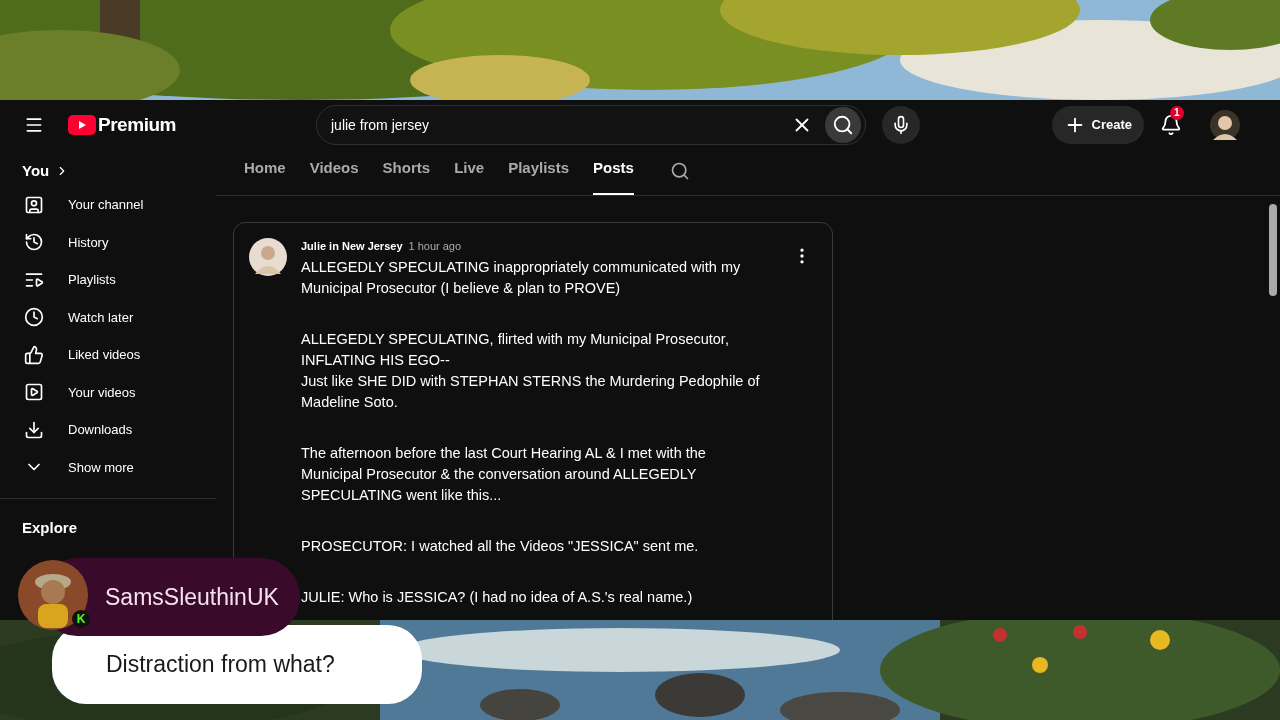  I want to click on author-name: Julie in New Jersey, so click(352, 246).